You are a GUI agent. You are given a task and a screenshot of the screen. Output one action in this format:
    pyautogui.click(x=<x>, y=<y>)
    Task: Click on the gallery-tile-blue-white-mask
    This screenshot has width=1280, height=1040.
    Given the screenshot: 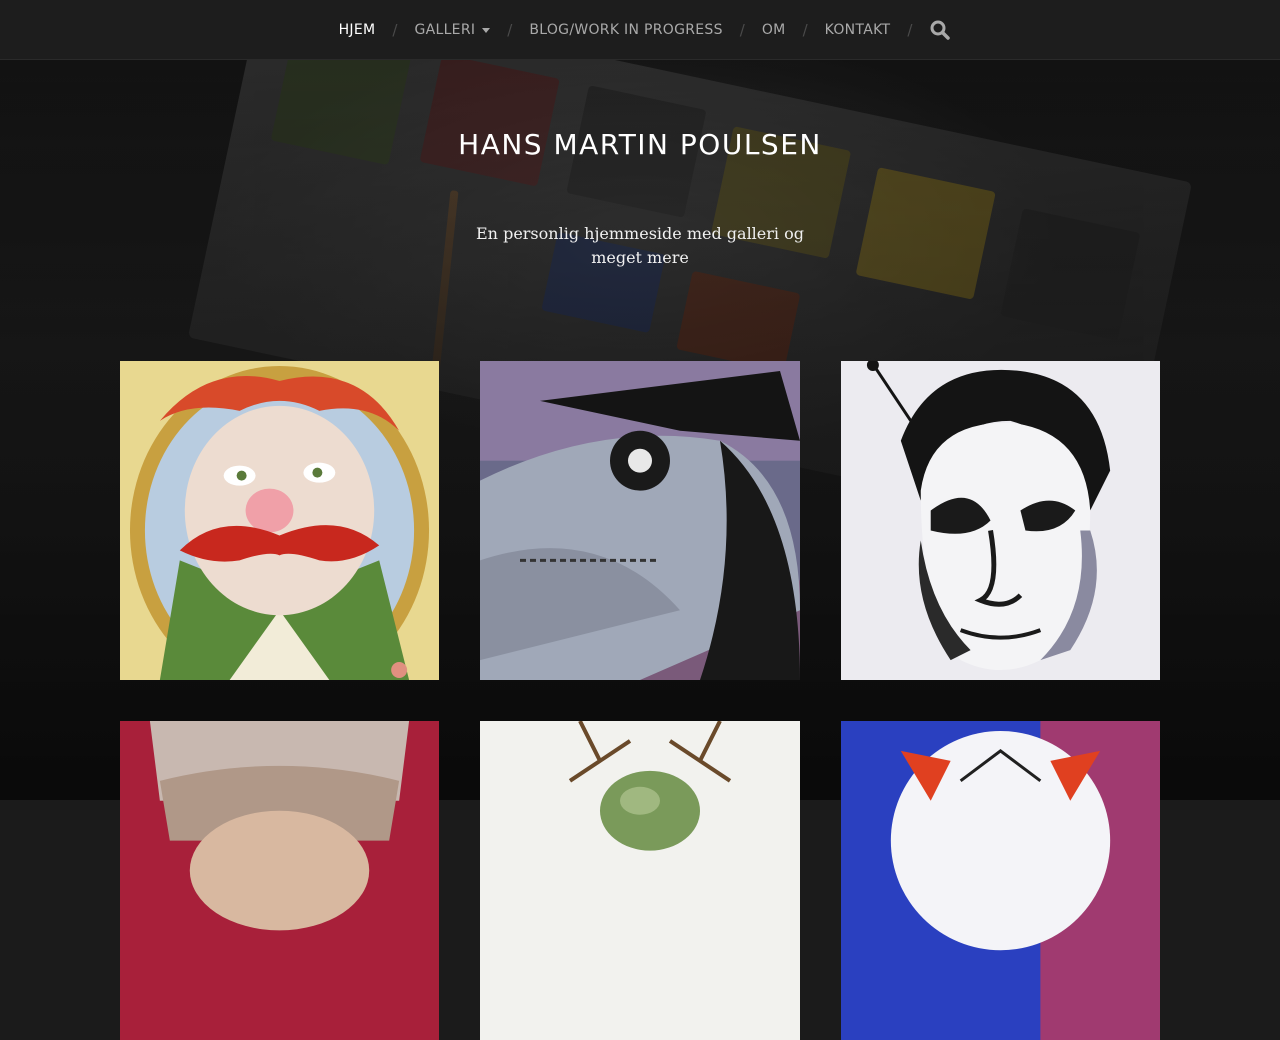 What is the action you would take?
    pyautogui.click(x=1000, y=880)
    